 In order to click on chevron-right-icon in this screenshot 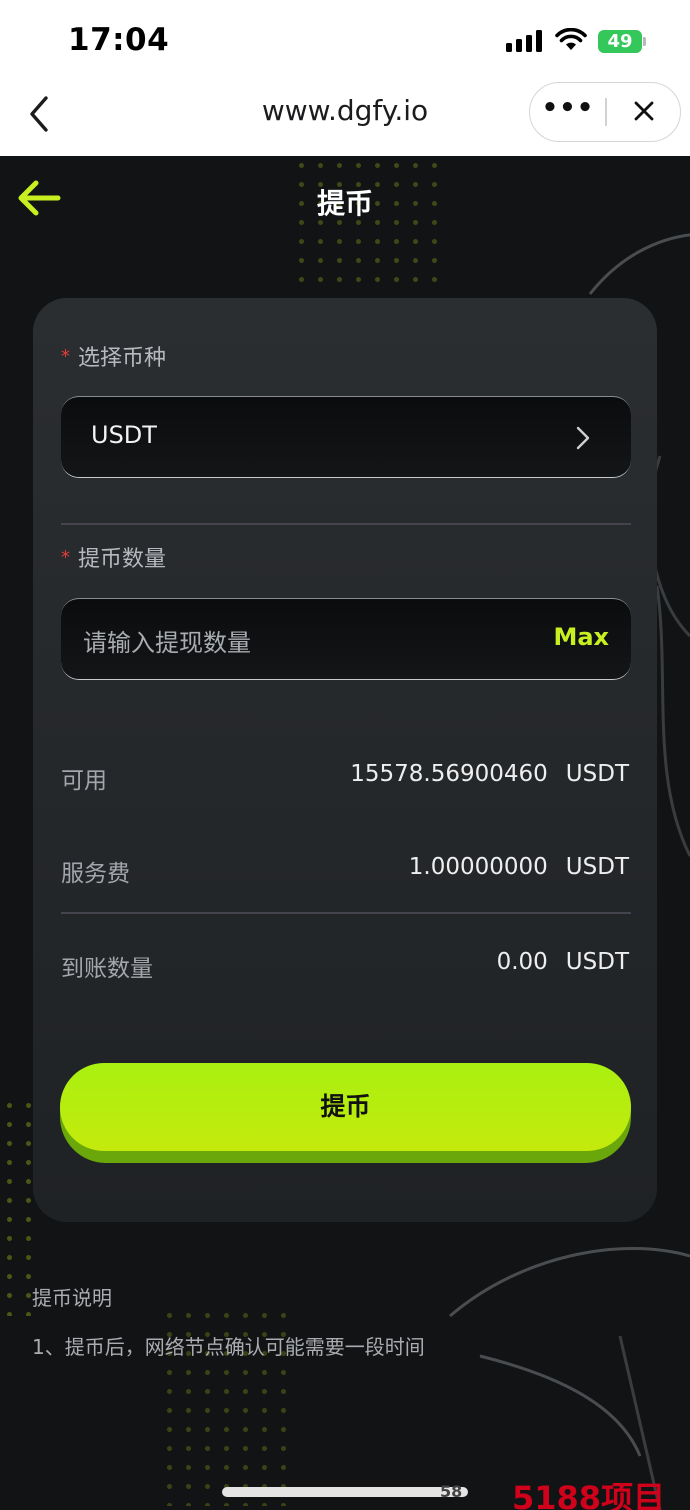, I will do `click(583, 438)`.